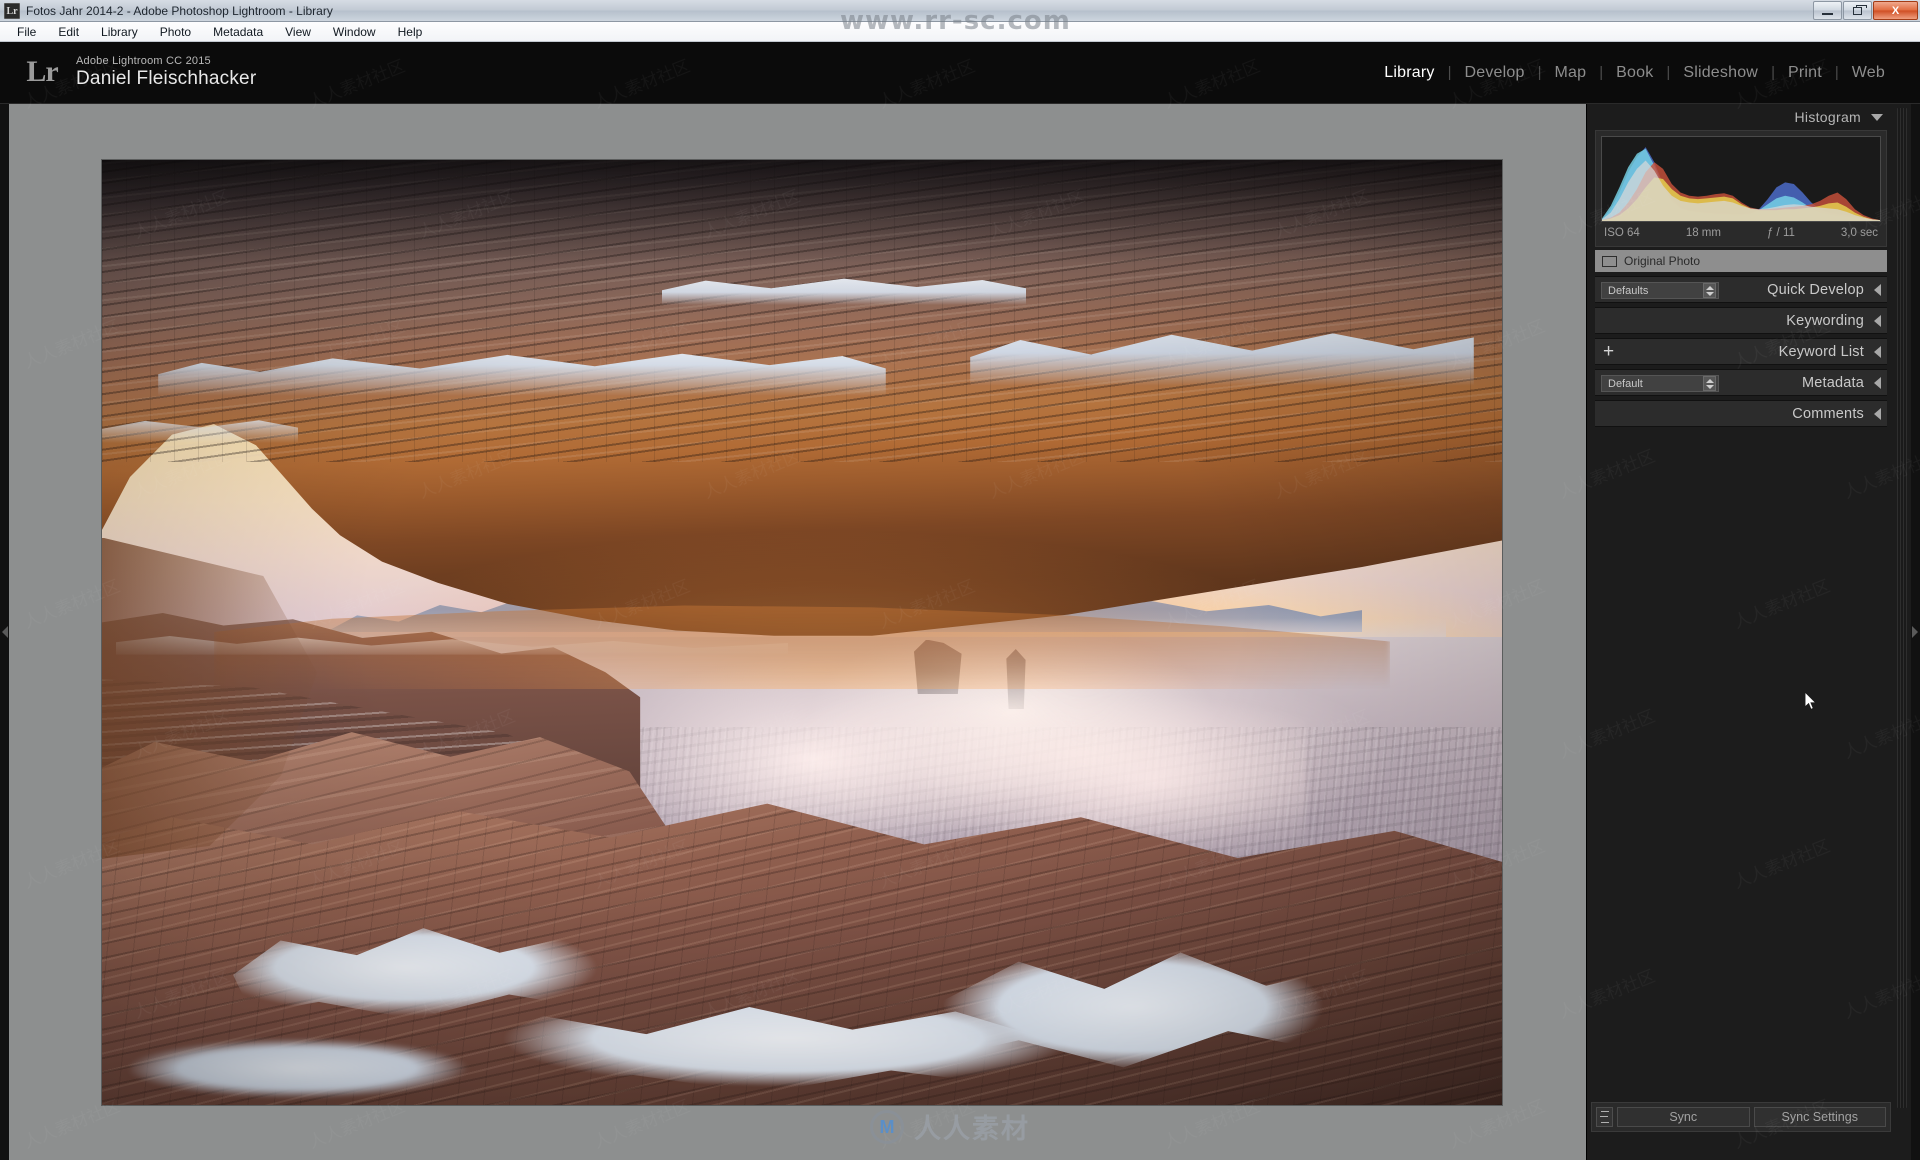 This screenshot has width=1920, height=1160. What do you see at coordinates (1741, 231) in the screenshot?
I see `histogram-exif-row: ISO 64 18 mm ƒ / 11 3,0 sec` at bounding box center [1741, 231].